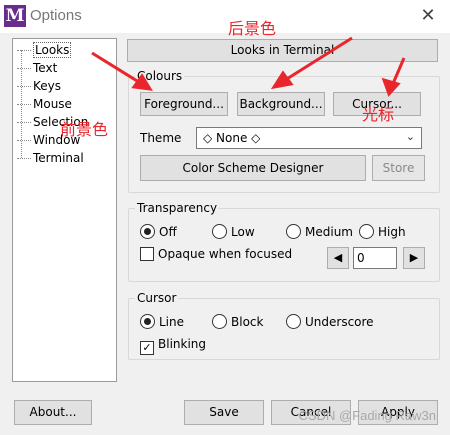 The height and width of the screenshot is (435, 450). What do you see at coordinates (142, 82) in the screenshot?
I see `foreground-arrowhead` at bounding box center [142, 82].